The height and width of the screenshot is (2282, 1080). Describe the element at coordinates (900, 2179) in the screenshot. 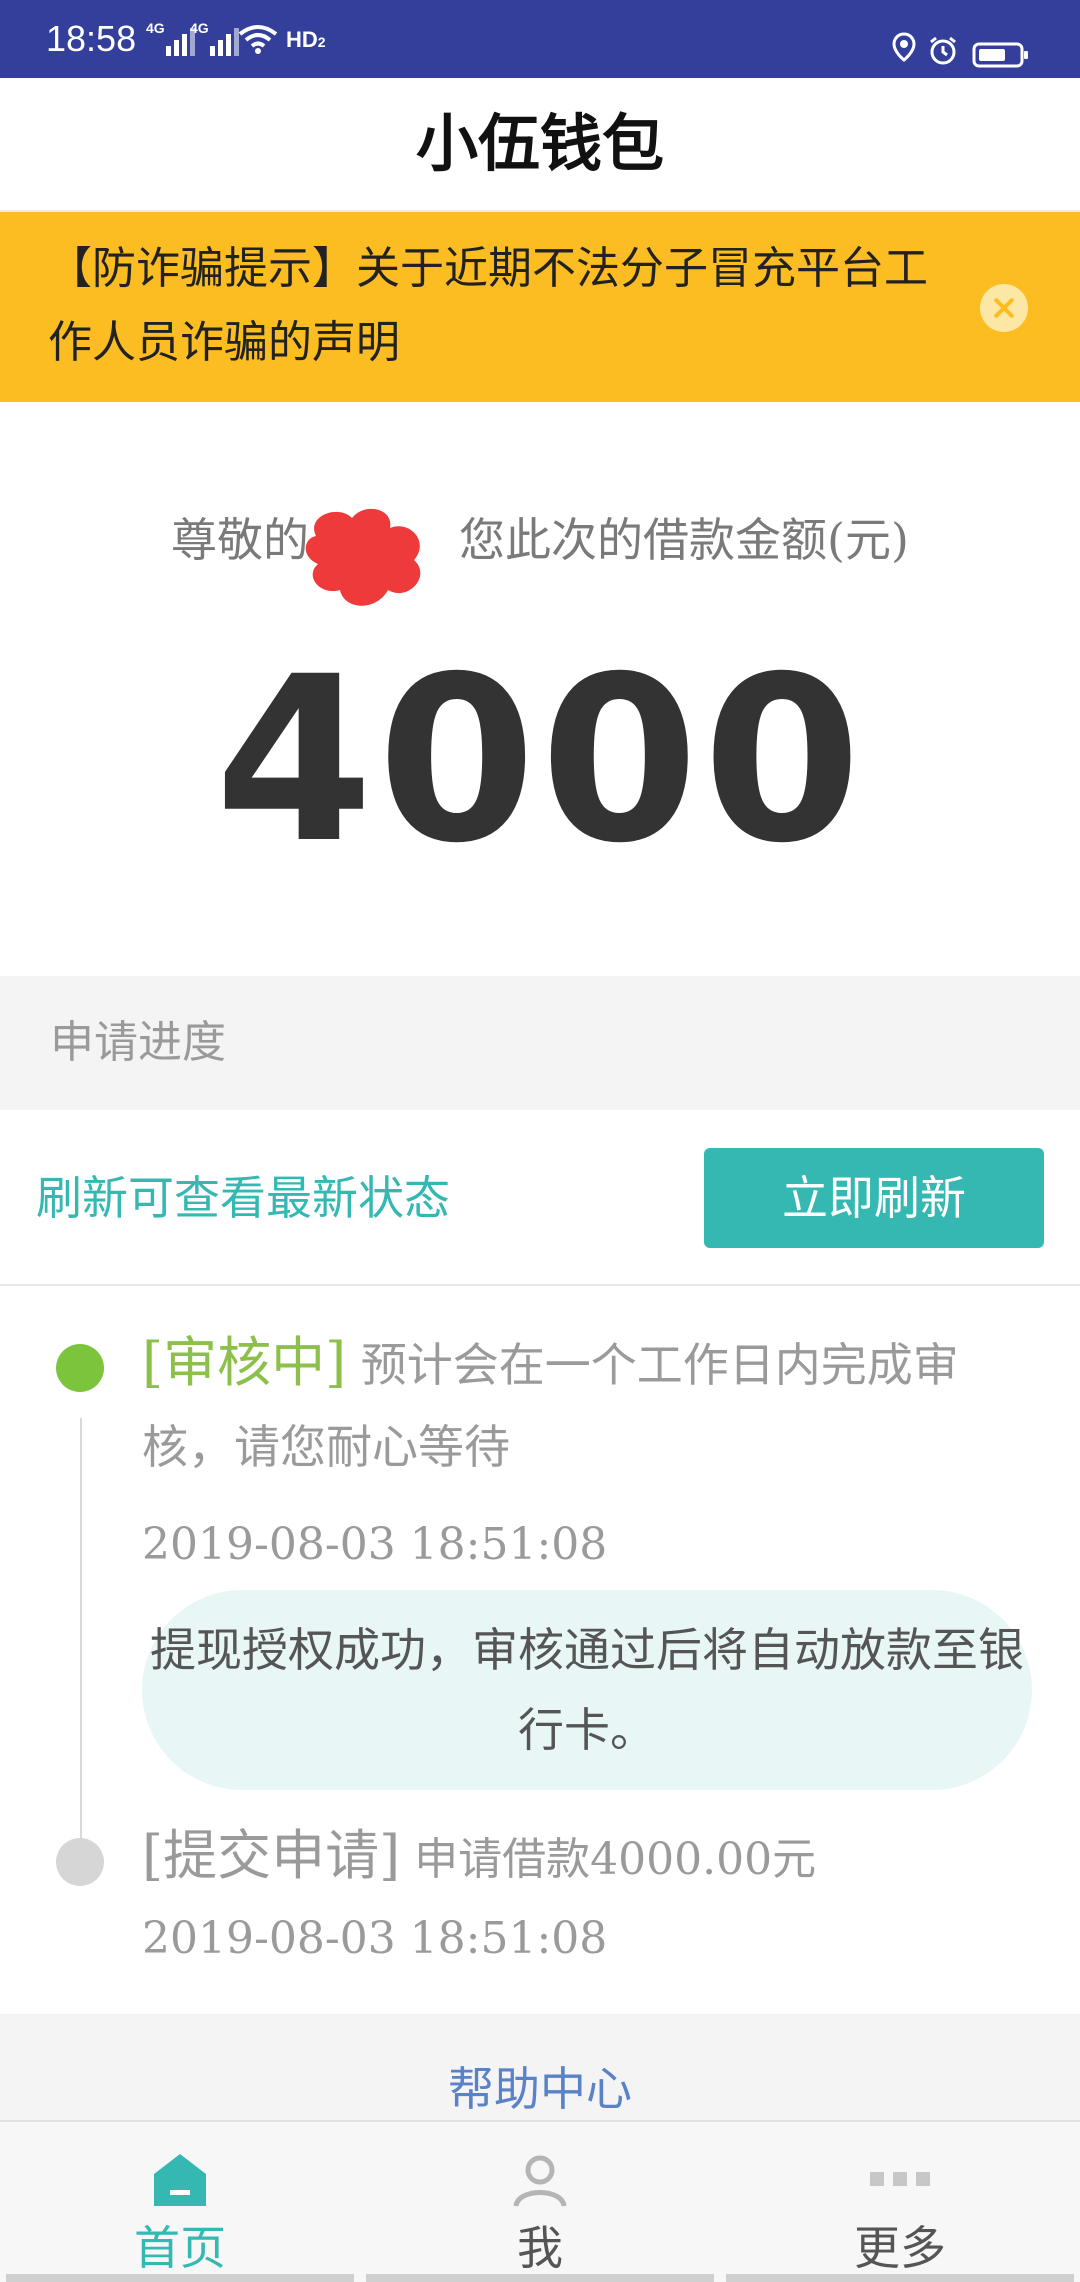

I see `more-icon` at that location.